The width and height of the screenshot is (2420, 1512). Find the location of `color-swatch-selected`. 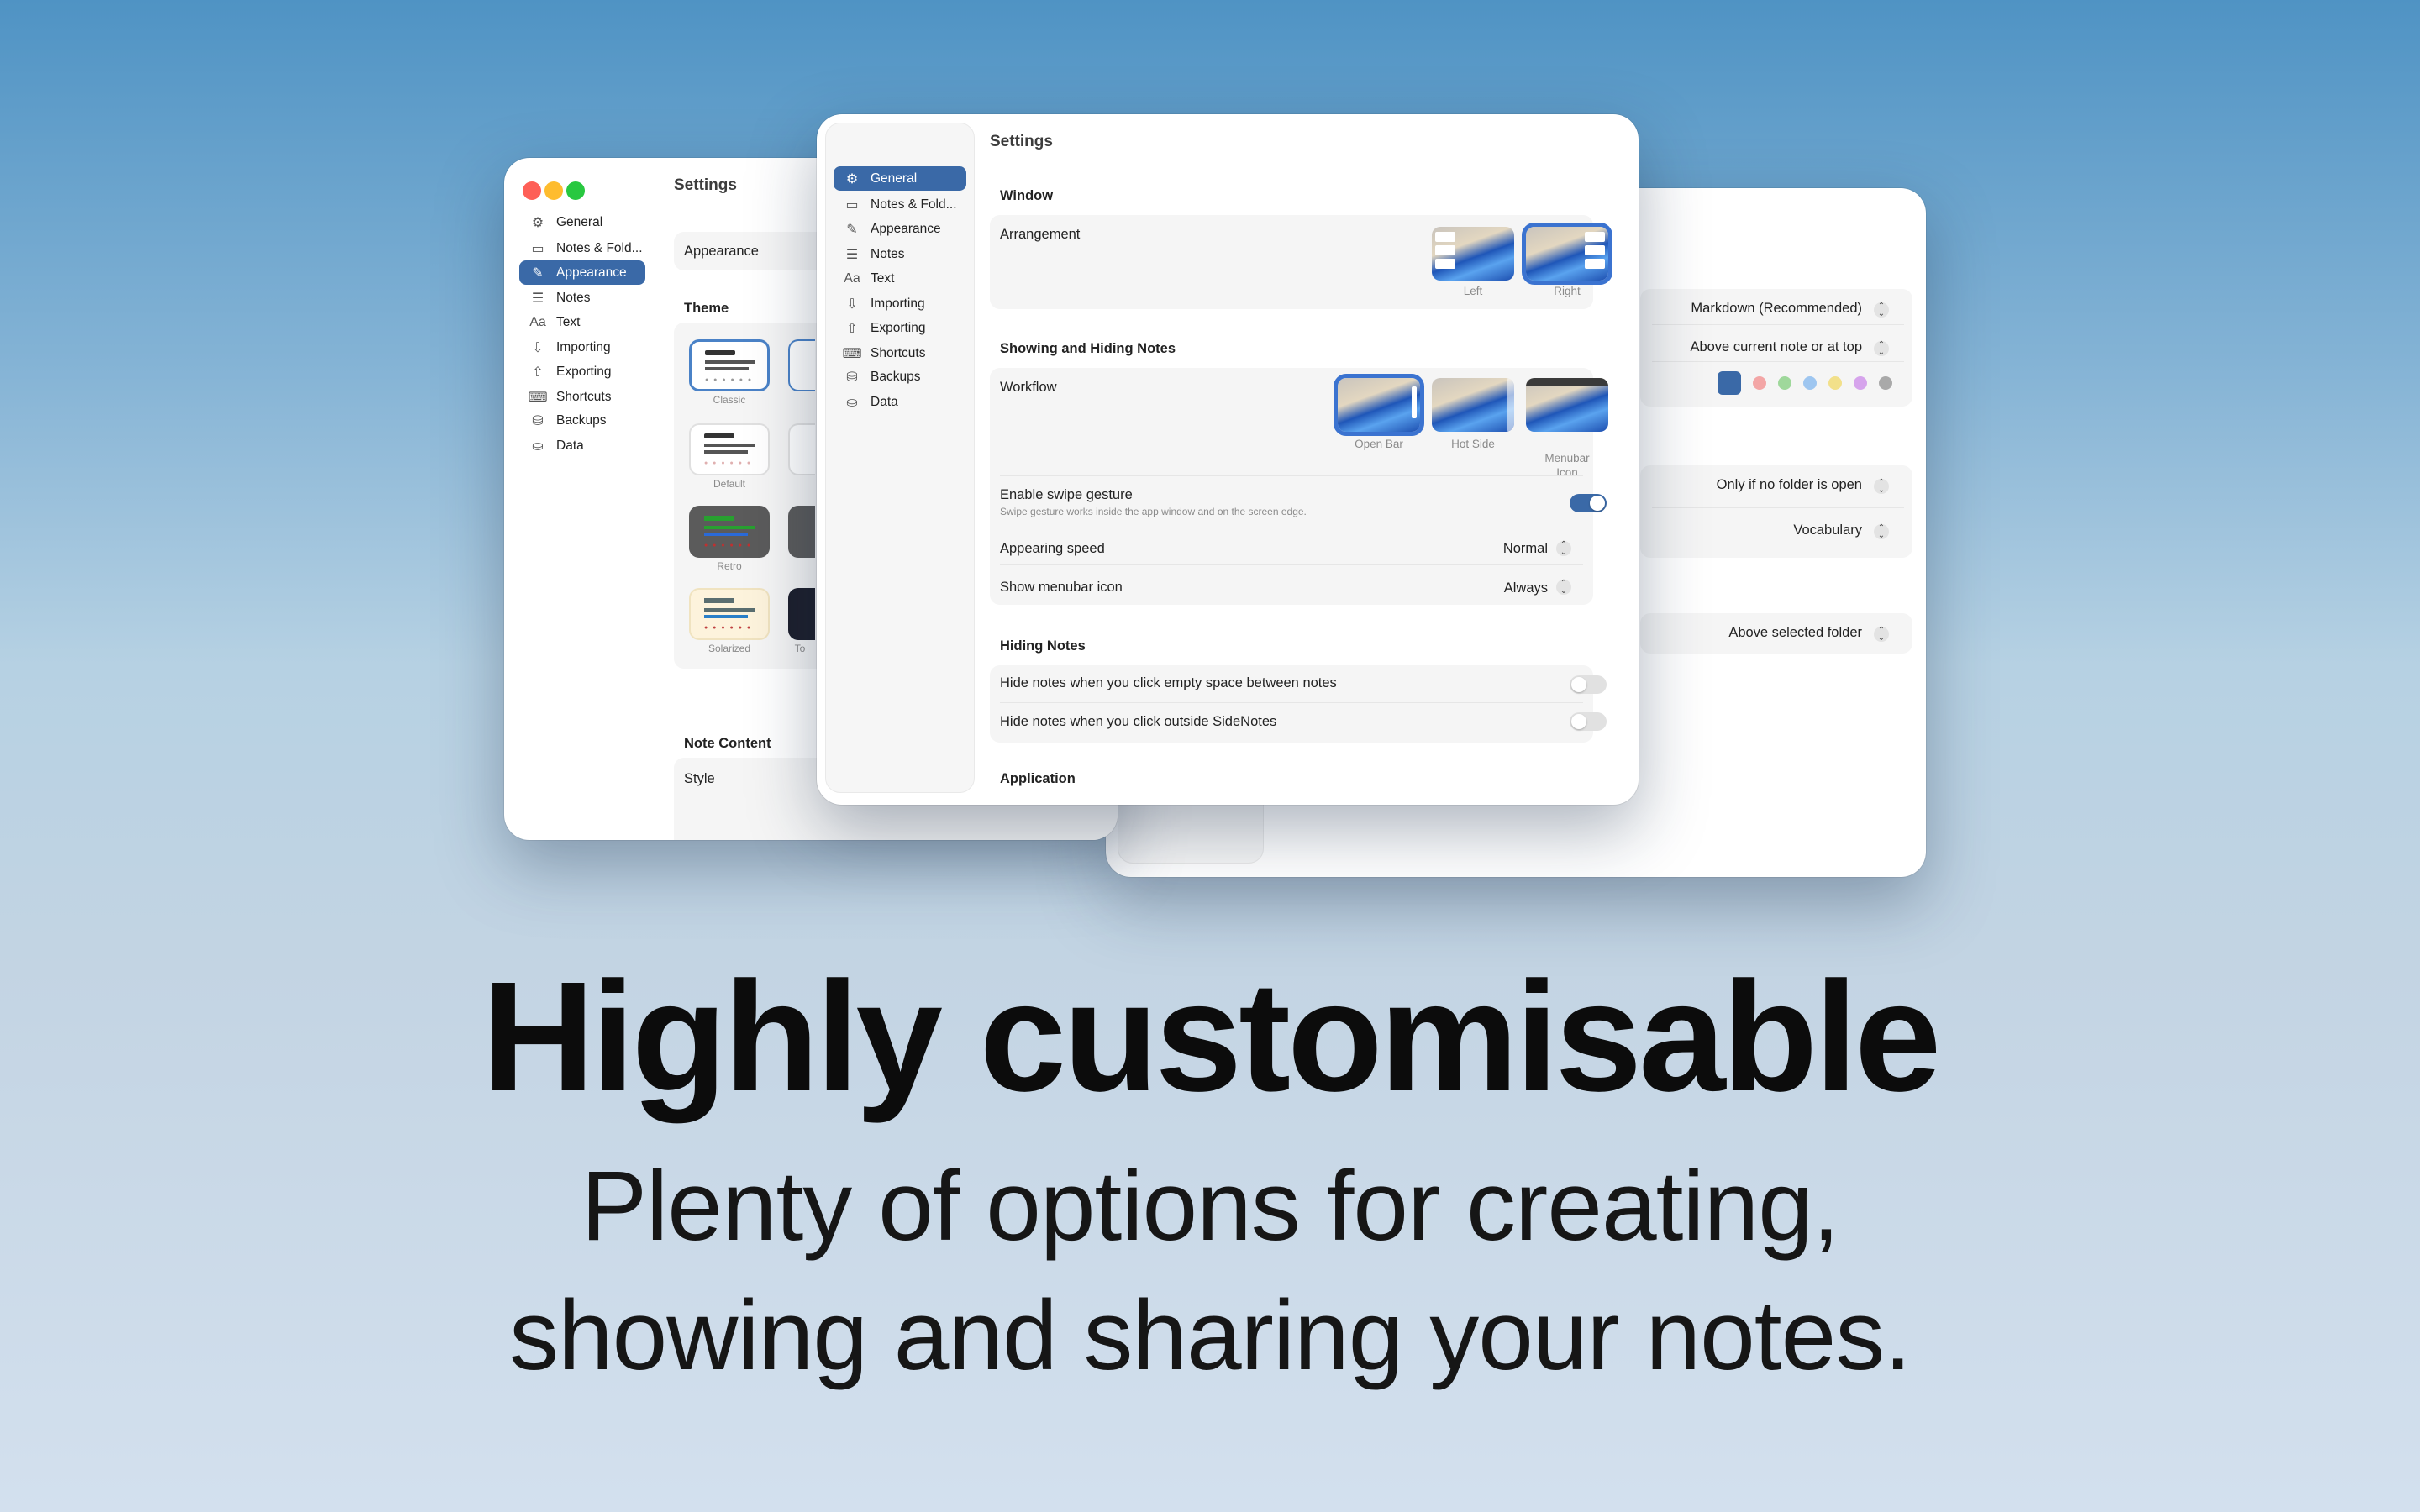

color-swatch-selected is located at coordinates (1730, 383).